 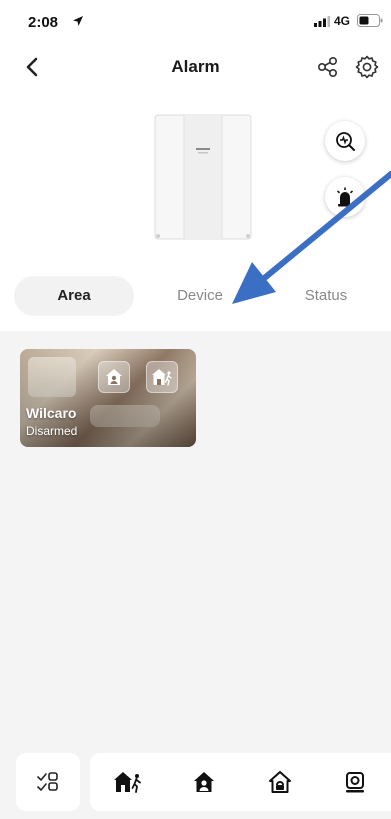 What do you see at coordinates (51, 413) in the screenshot?
I see `area-name: Wilcaro` at bounding box center [51, 413].